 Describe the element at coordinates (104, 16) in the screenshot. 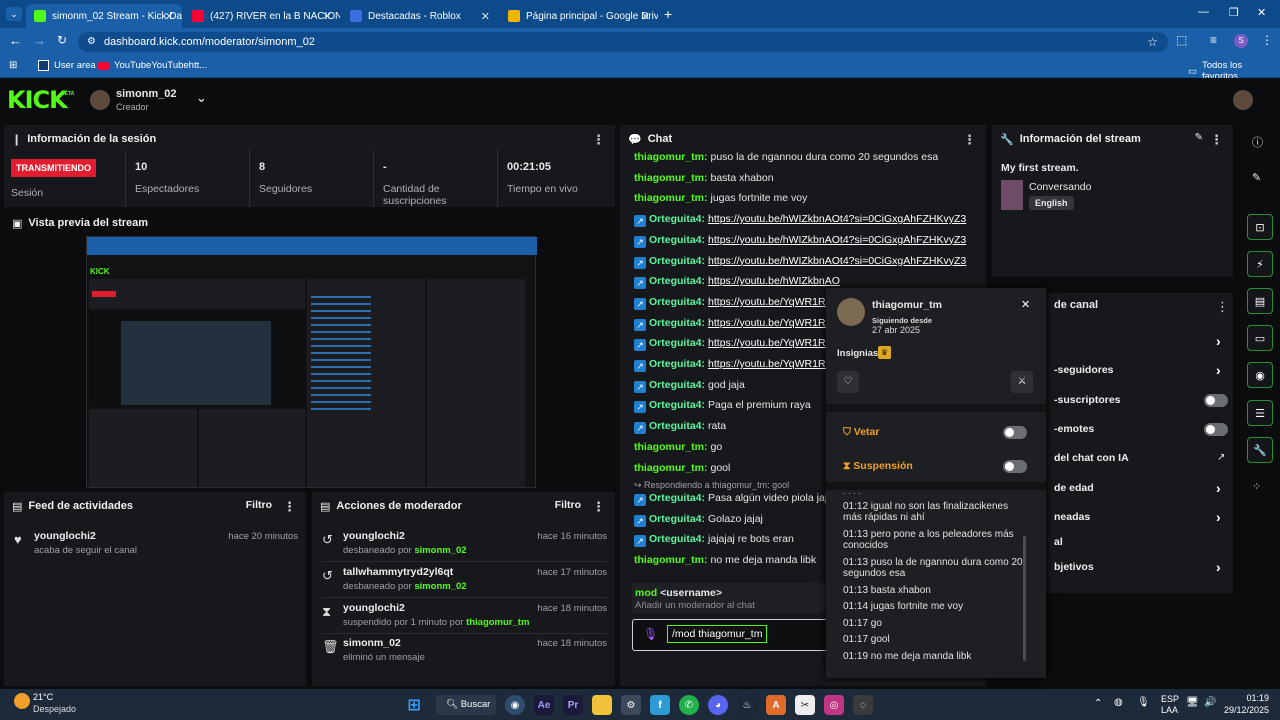

I see `tab-kick: simonm_02 Stream - Kick Dashb ✕` at that location.